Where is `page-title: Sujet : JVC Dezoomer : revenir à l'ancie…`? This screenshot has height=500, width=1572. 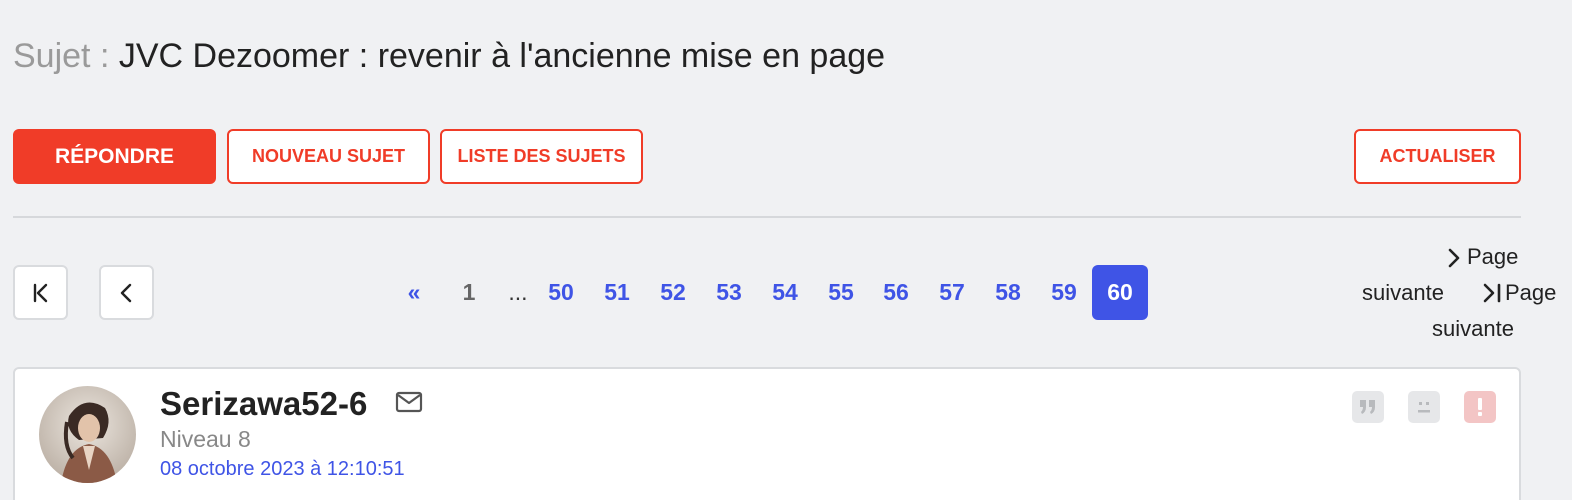
page-title: Sujet : JVC Dezoomer : revenir à l'ancie… is located at coordinates (449, 56).